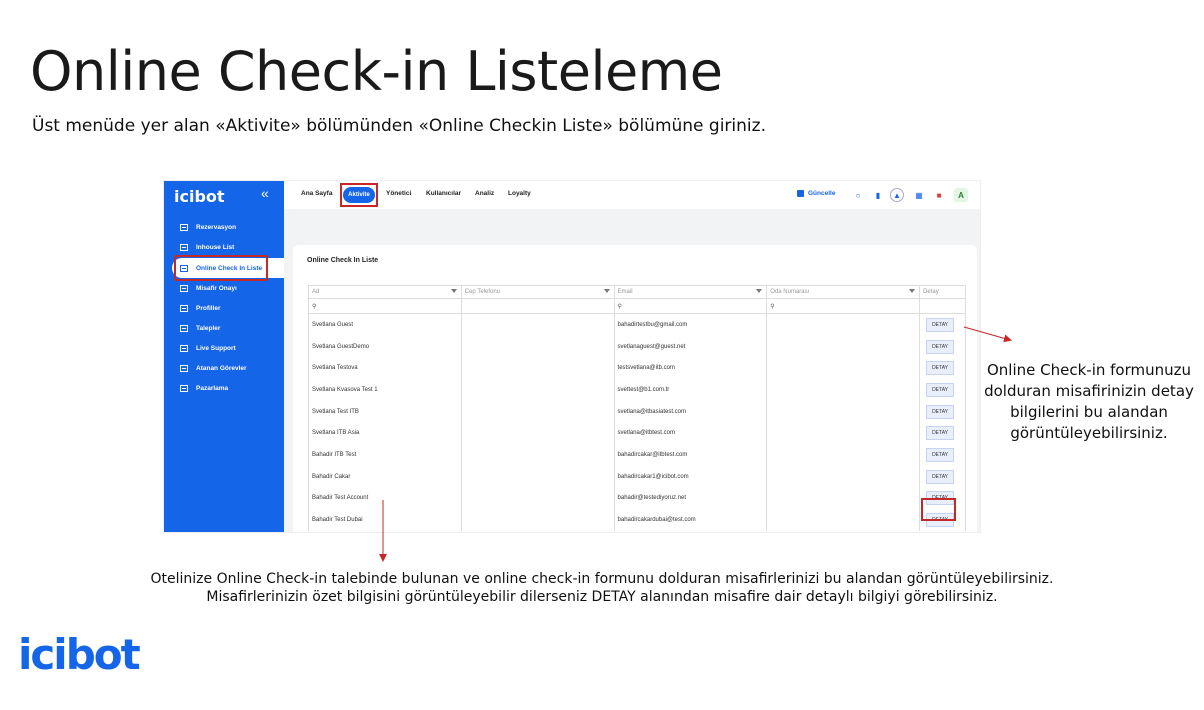  I want to click on slide-title: Online Check-in Listeleme, so click(376, 71).